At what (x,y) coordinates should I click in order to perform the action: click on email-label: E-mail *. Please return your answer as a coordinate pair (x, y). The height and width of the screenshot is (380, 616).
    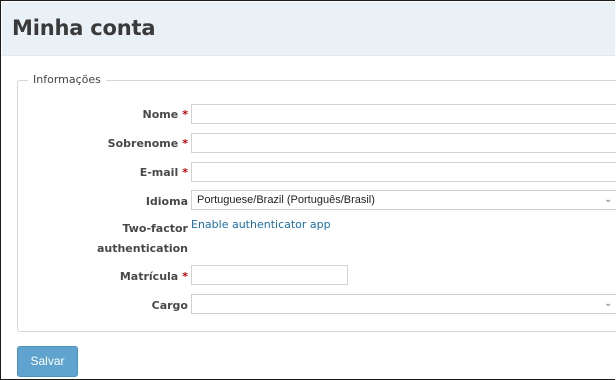
    Looking at the image, I should click on (164, 172).